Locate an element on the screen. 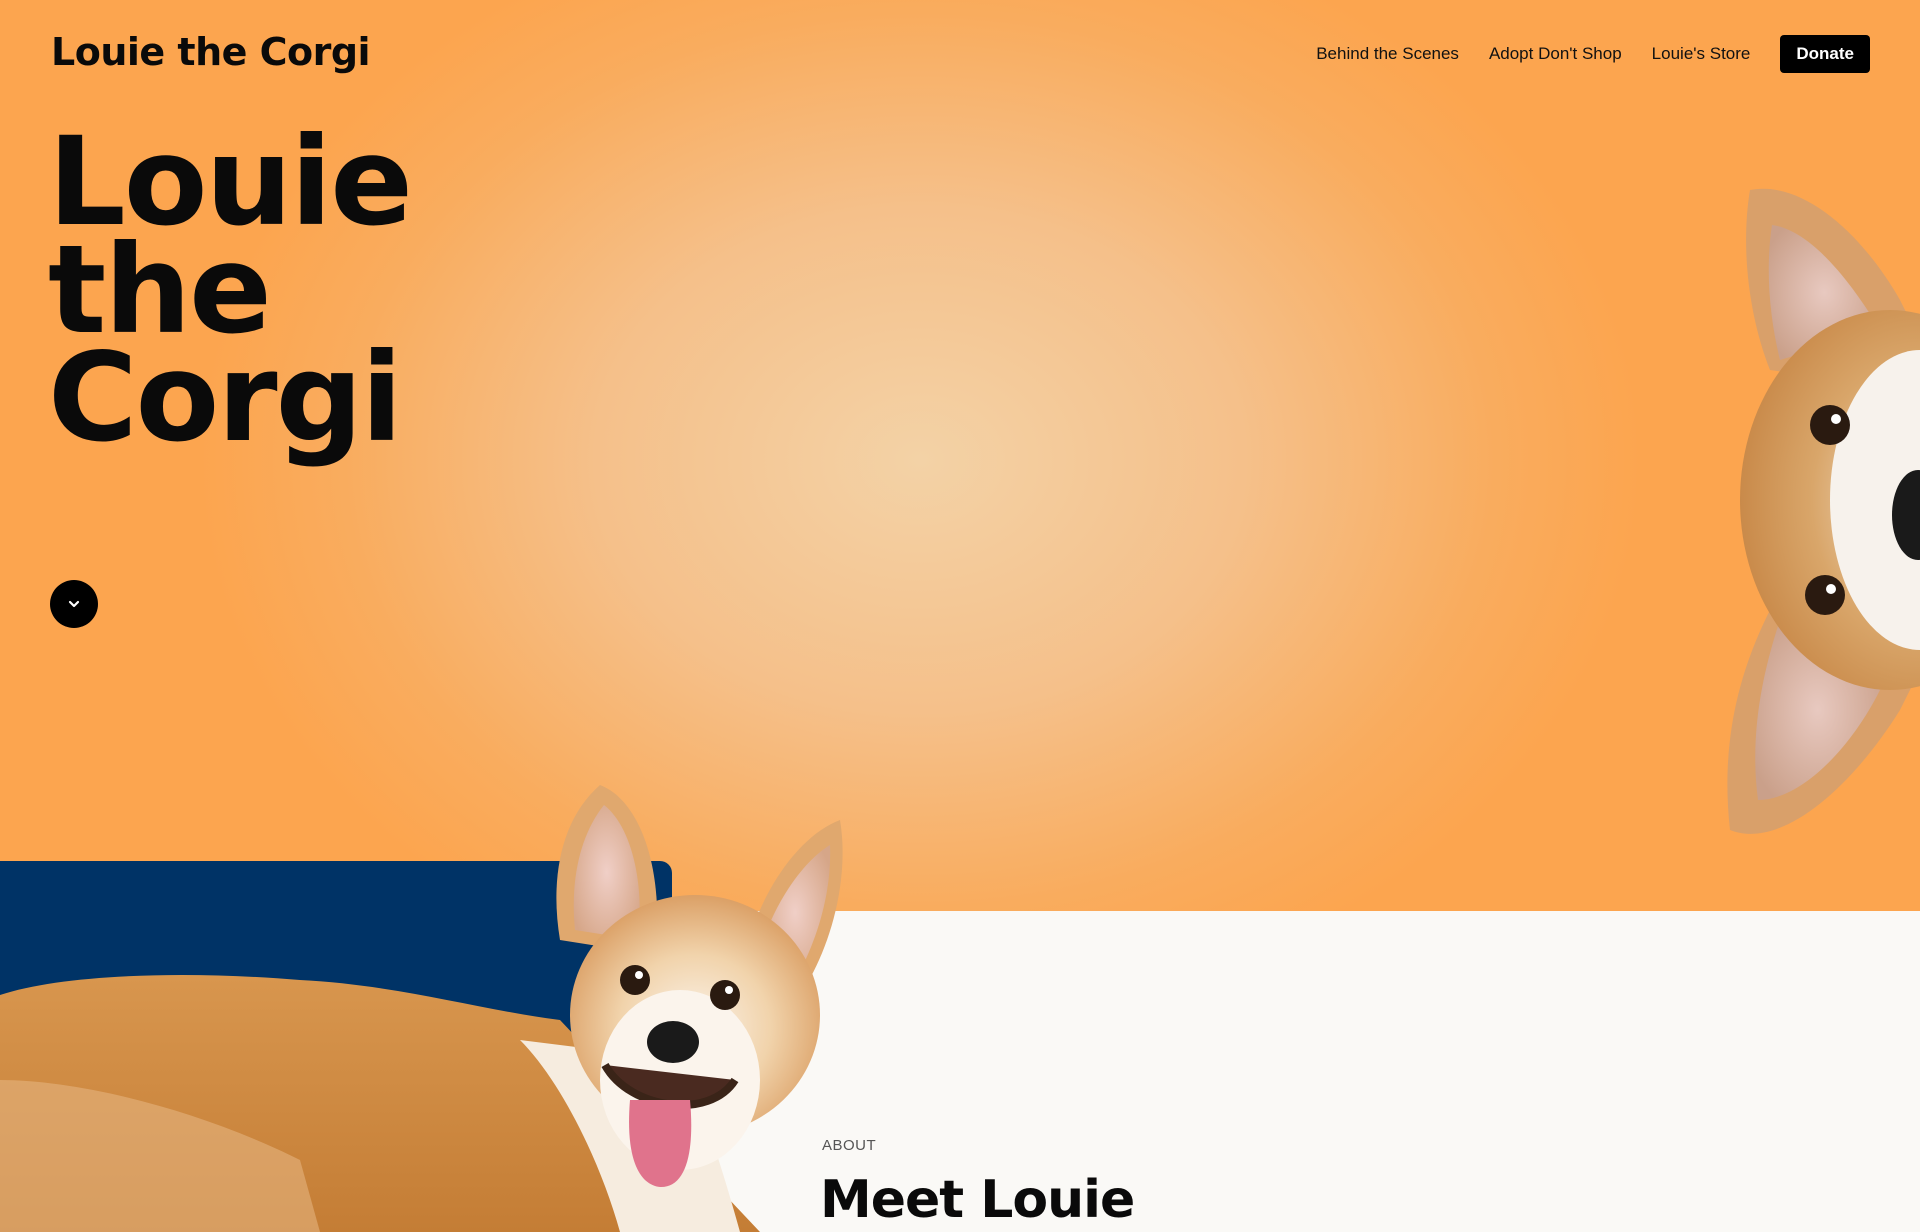 Image resolution: width=1920 pixels, height=1232 pixels. nav-link-behind-the-scenes: Behind the Scenes is located at coordinates (1387, 54).